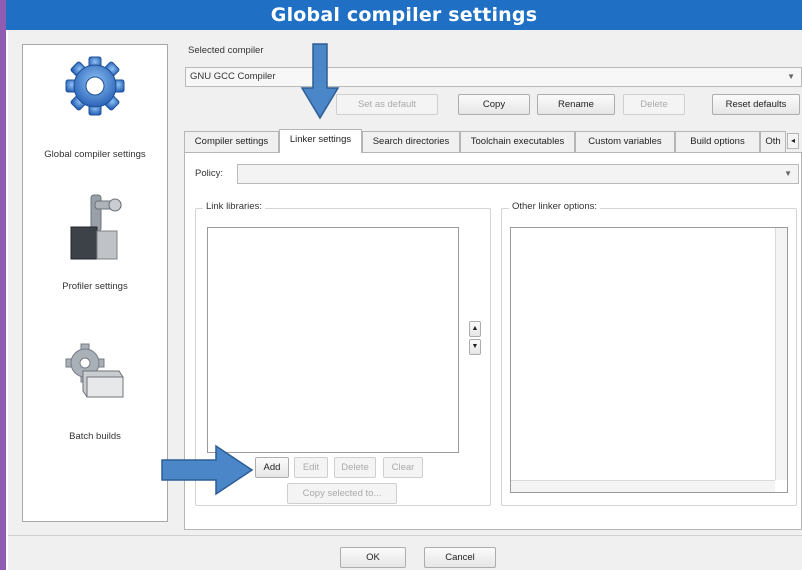  What do you see at coordinates (233, 76) in the screenshot?
I see `compiler-select-value: GNU GCC Compiler` at bounding box center [233, 76].